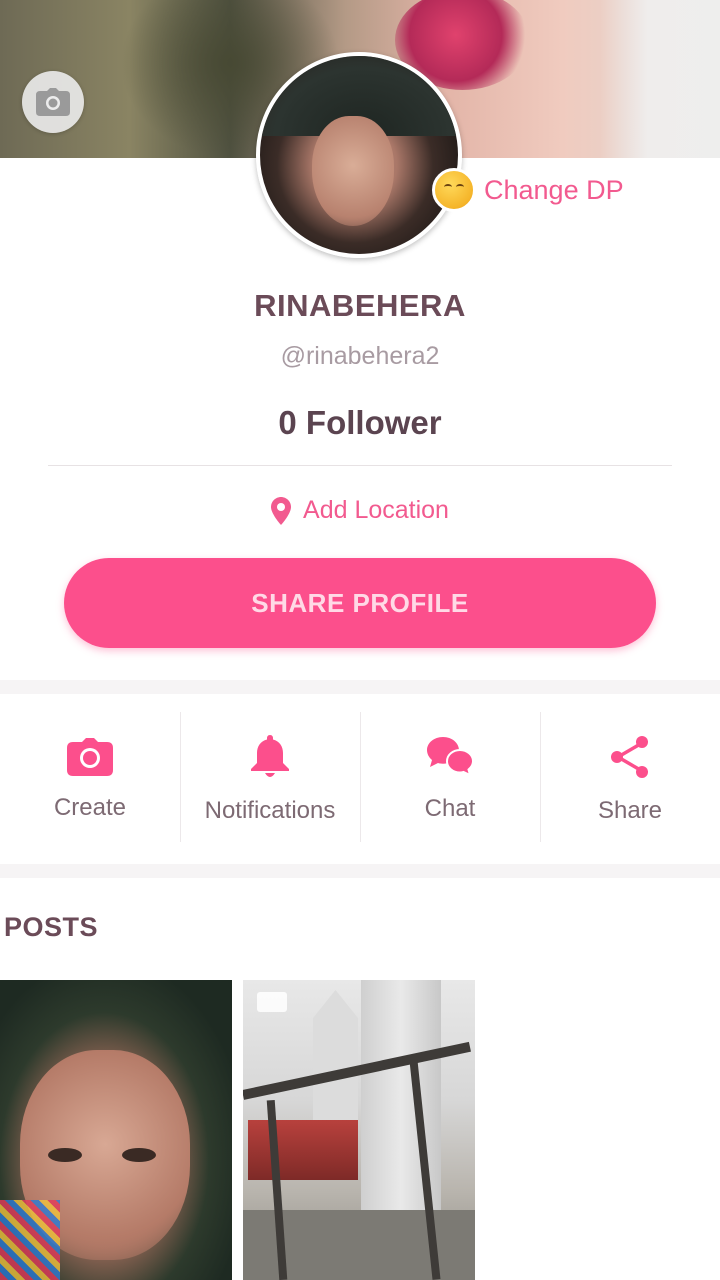 Image resolution: width=720 pixels, height=1280 pixels. I want to click on change-dp-button: Change DP, so click(528, 190).